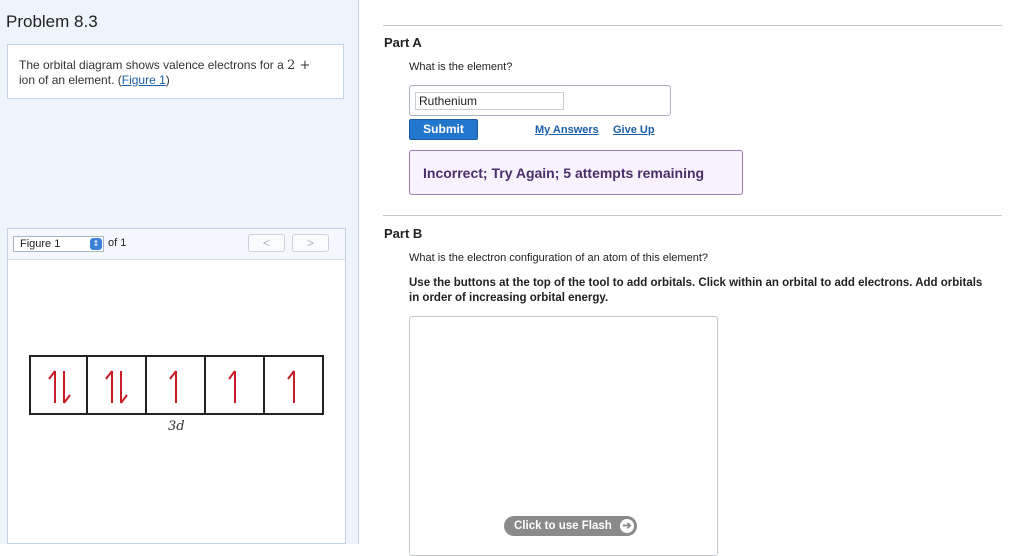  What do you see at coordinates (40, 244) in the screenshot?
I see `figure-select-value: Figure 1` at bounding box center [40, 244].